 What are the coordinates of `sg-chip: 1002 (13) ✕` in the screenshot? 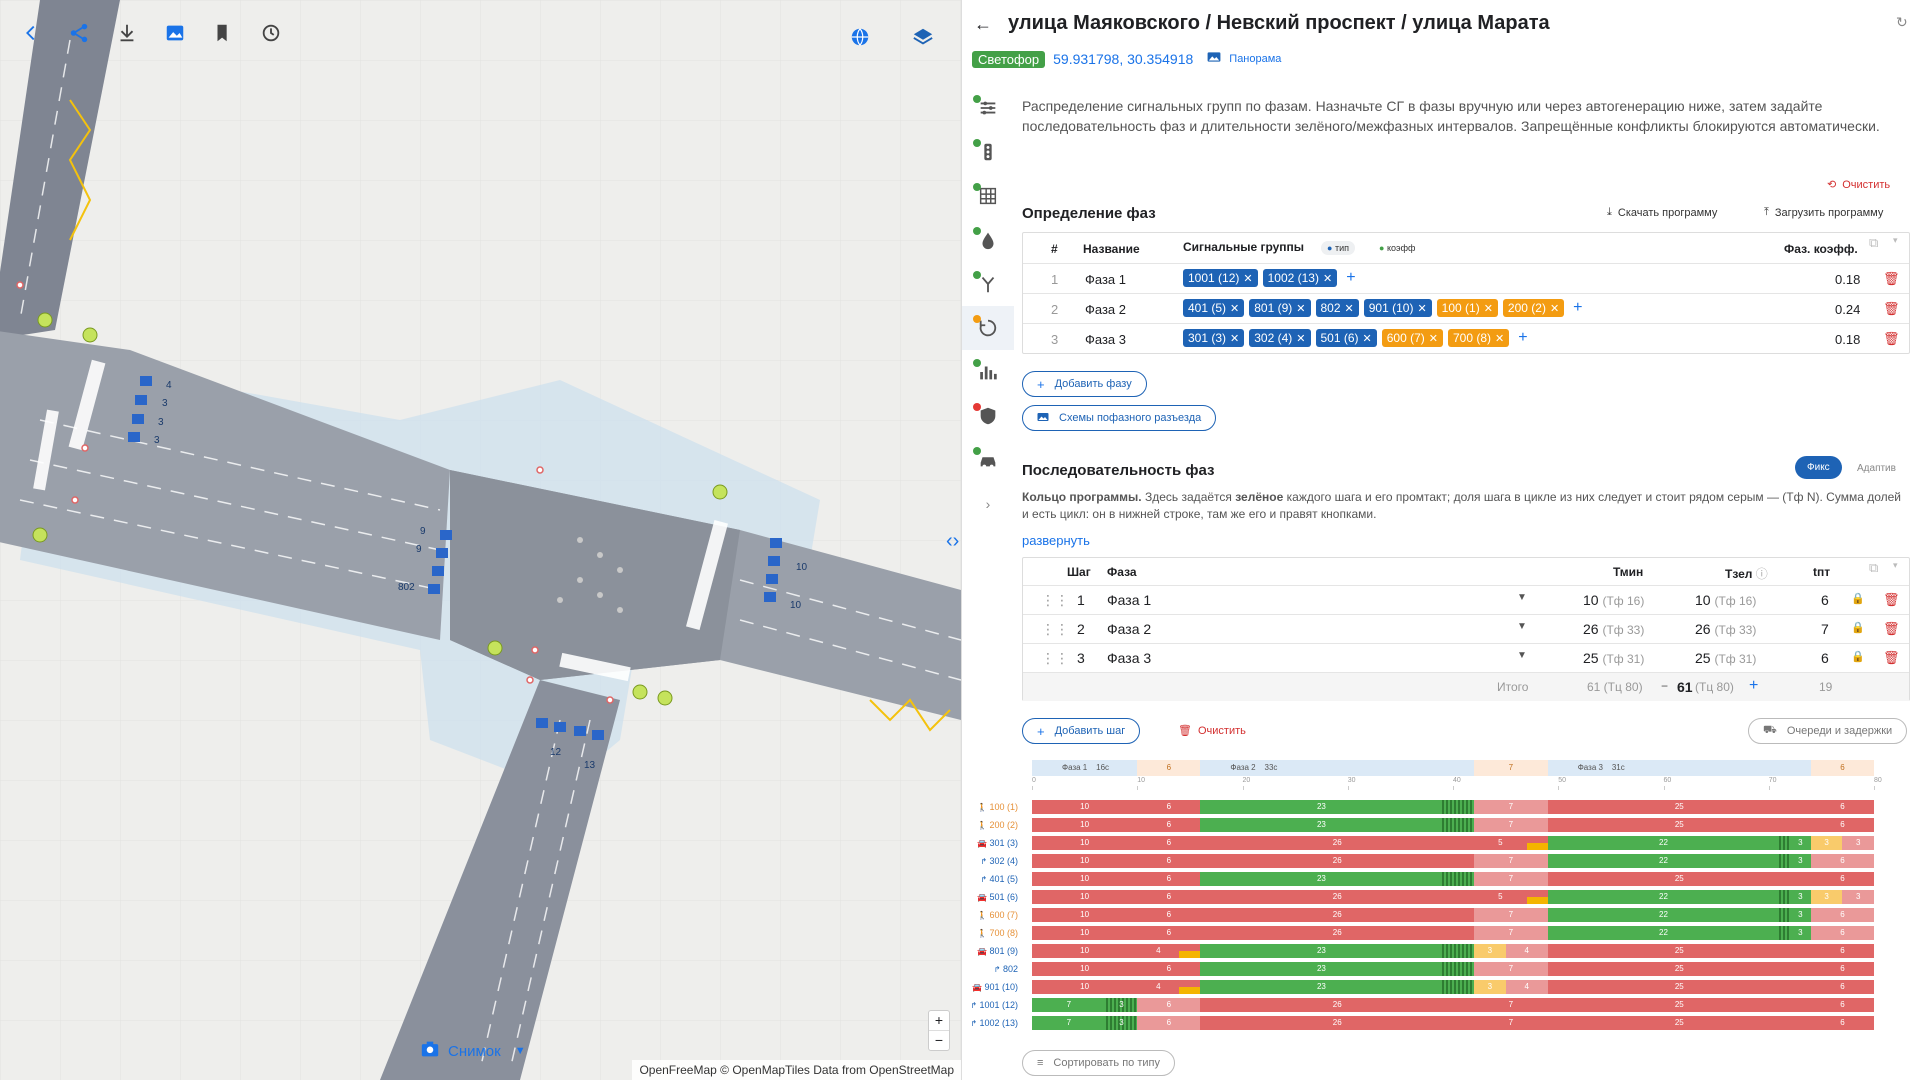 It's located at (1300, 278).